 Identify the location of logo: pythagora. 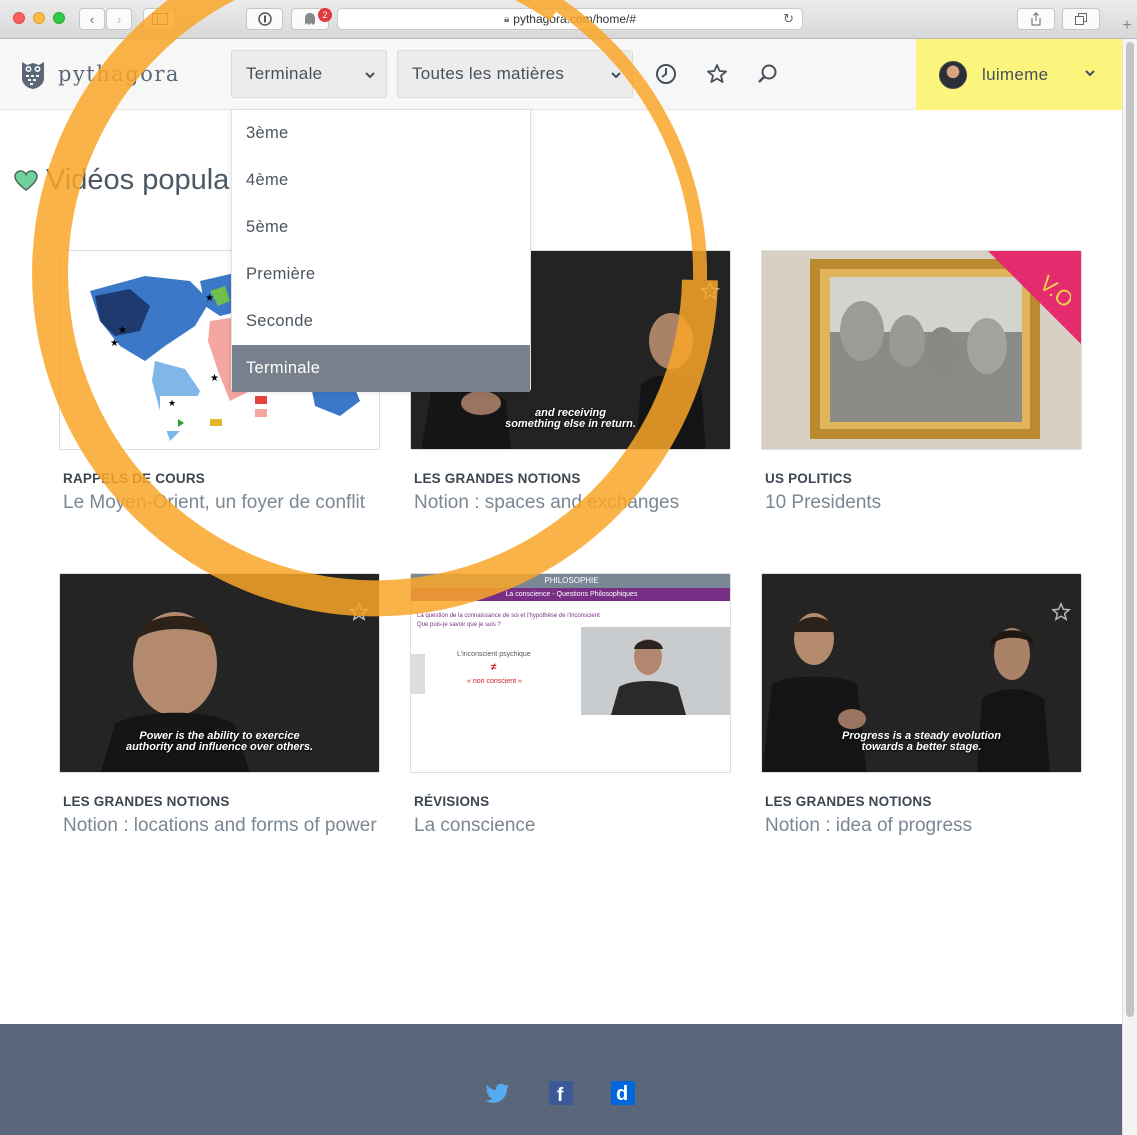
(100, 74).